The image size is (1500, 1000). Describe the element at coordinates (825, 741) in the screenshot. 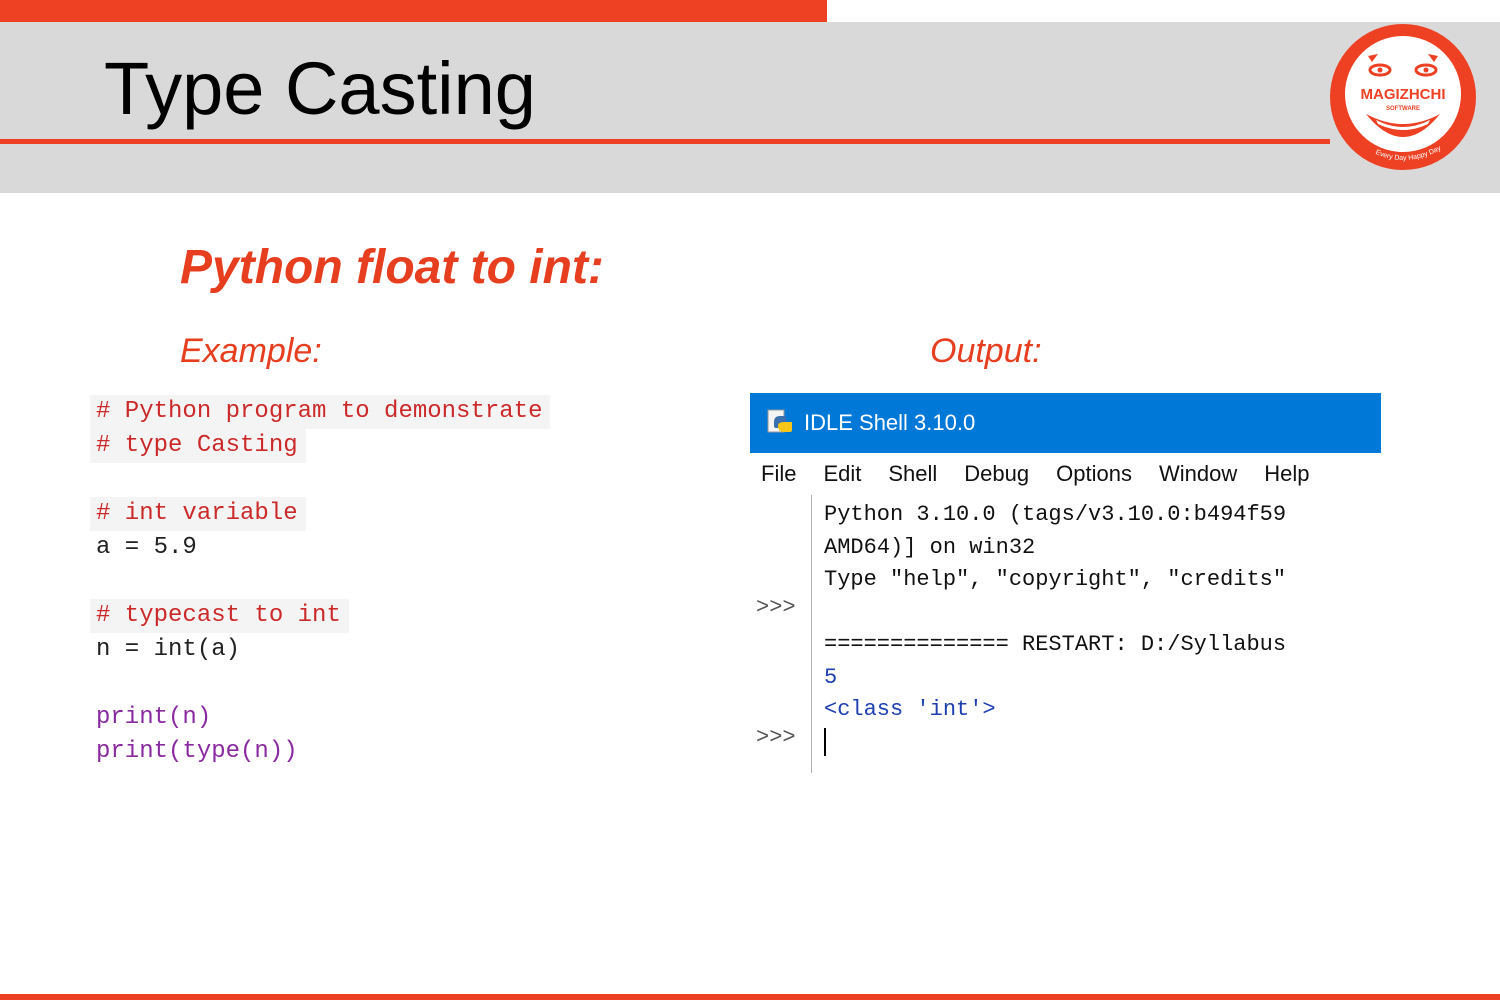

I see `text-cursor` at that location.